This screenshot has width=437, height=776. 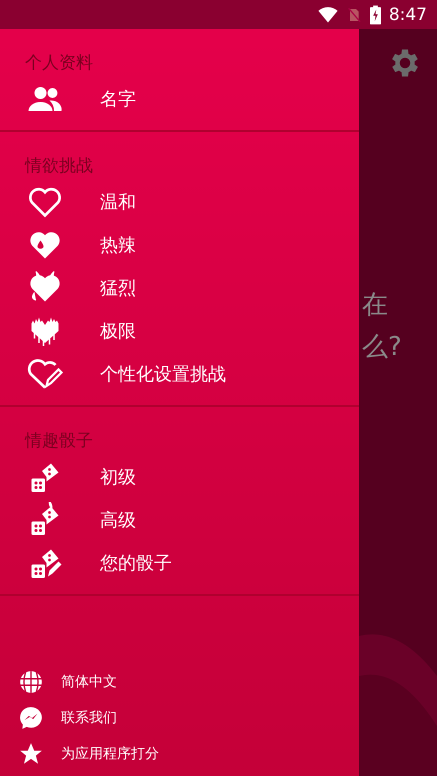 What do you see at coordinates (328, 14) in the screenshot?
I see `wifi-icon` at bounding box center [328, 14].